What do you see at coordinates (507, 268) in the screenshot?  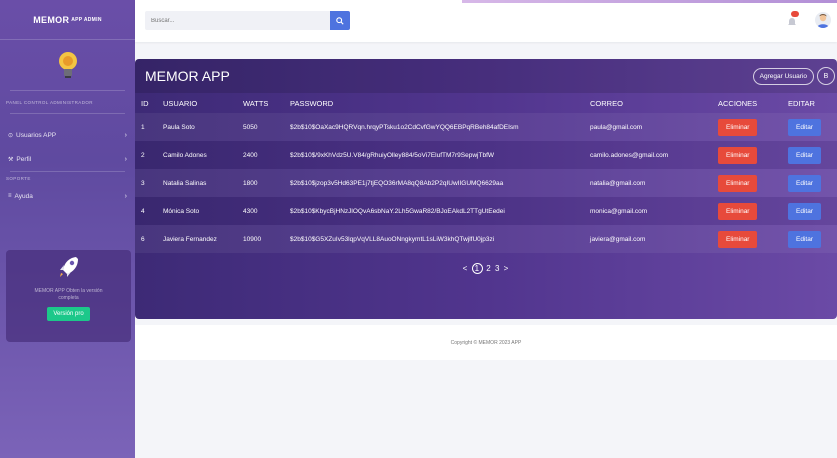 I see `pagination-next: >` at bounding box center [507, 268].